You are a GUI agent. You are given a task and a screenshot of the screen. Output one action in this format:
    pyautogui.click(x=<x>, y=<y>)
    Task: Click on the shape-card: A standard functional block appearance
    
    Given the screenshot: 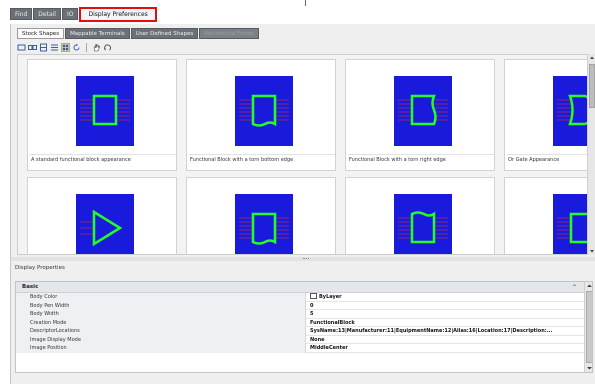 What is the action you would take?
    pyautogui.click(x=102, y=115)
    